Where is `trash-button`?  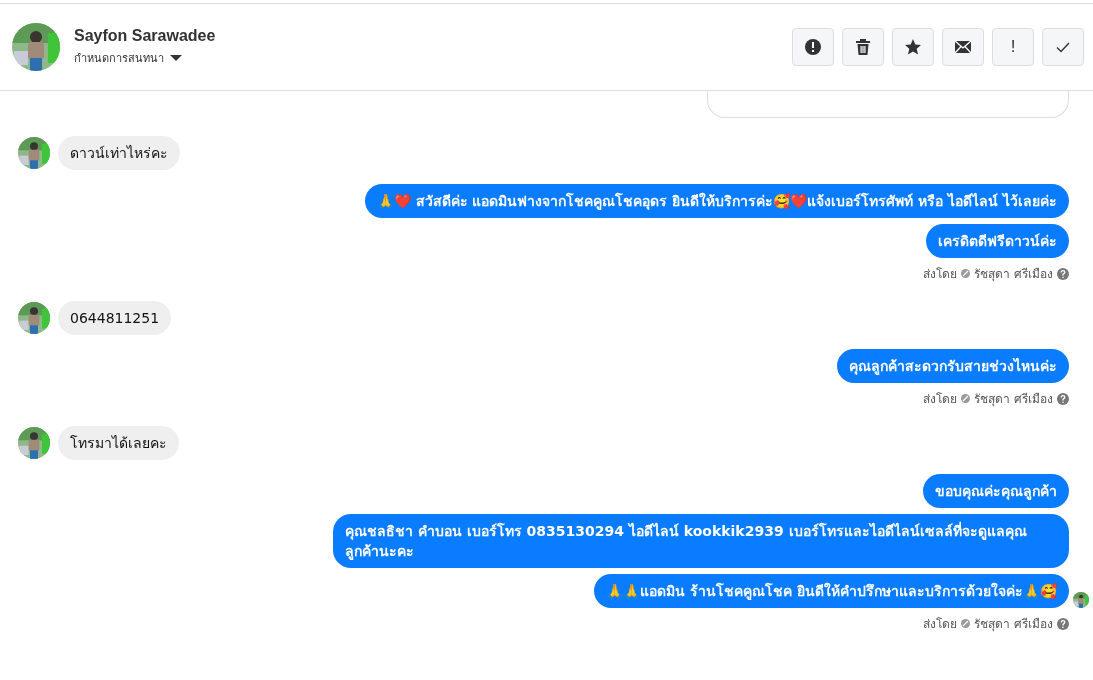
trash-button is located at coordinates (863, 47).